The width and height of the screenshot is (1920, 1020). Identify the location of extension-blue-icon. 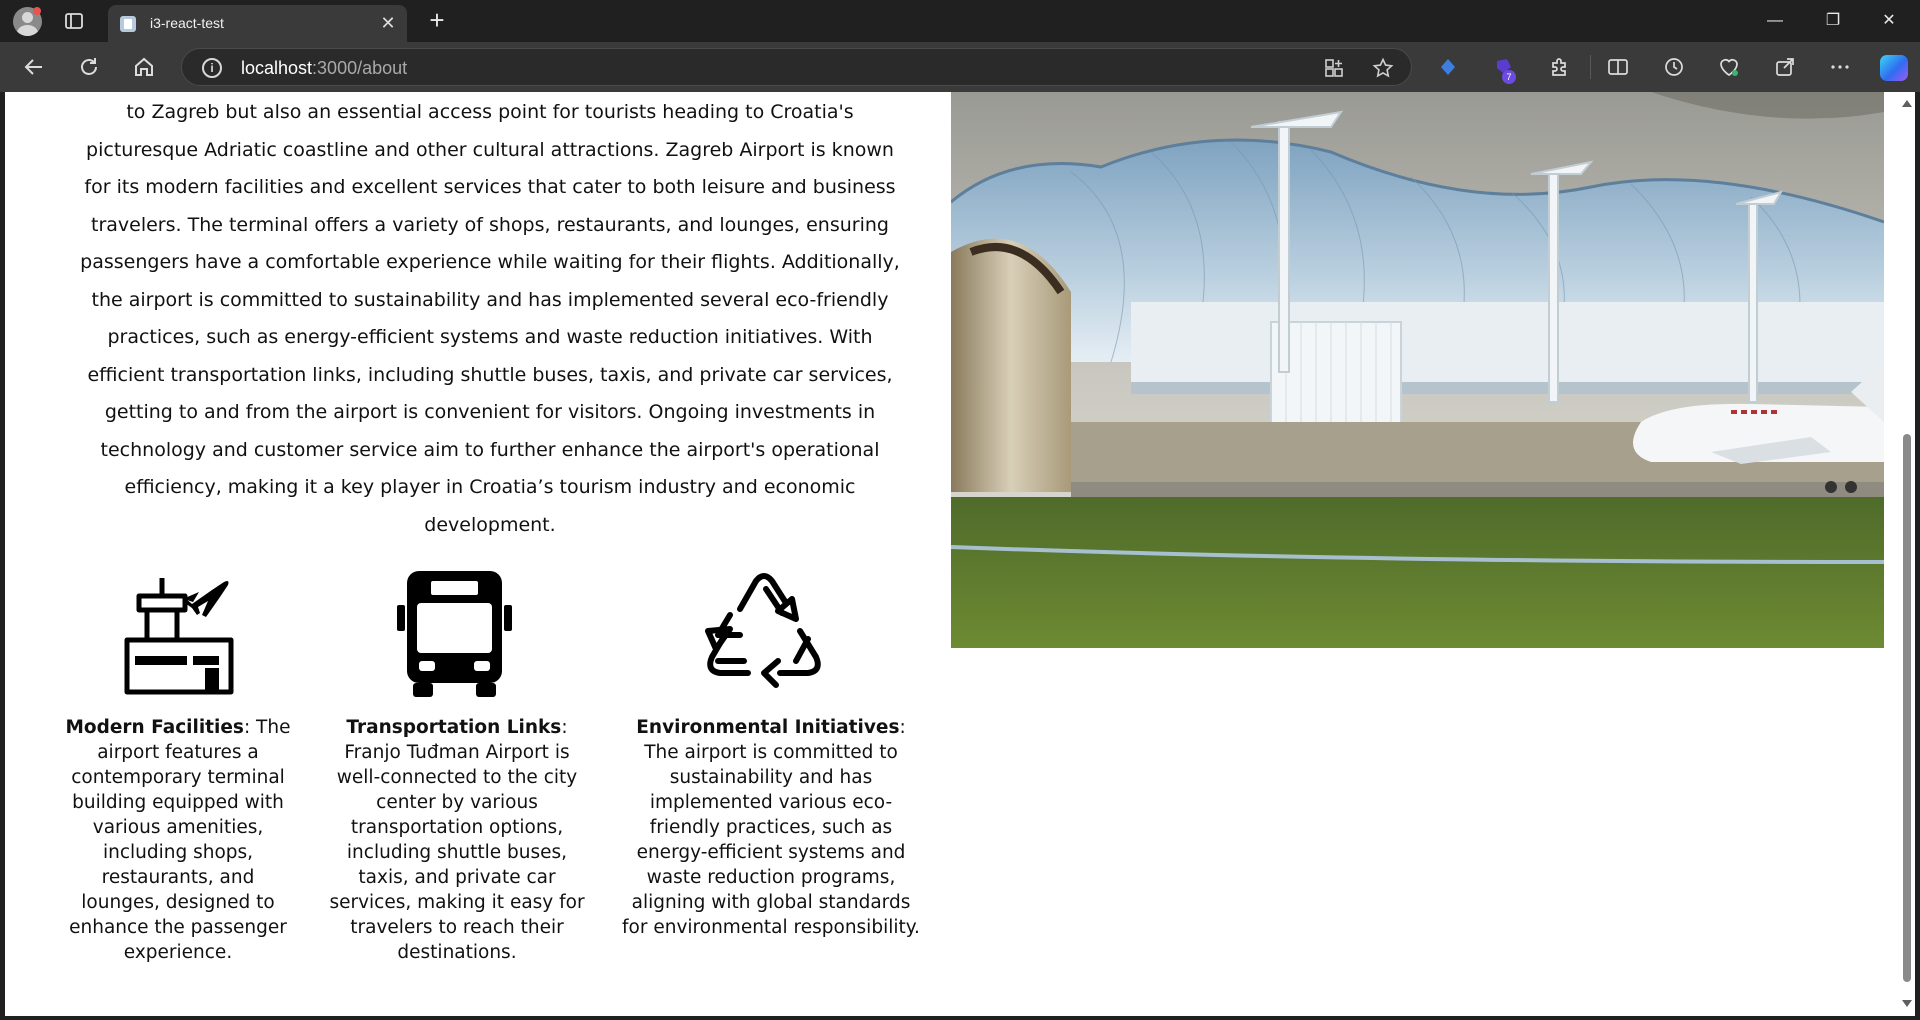
(1448, 67).